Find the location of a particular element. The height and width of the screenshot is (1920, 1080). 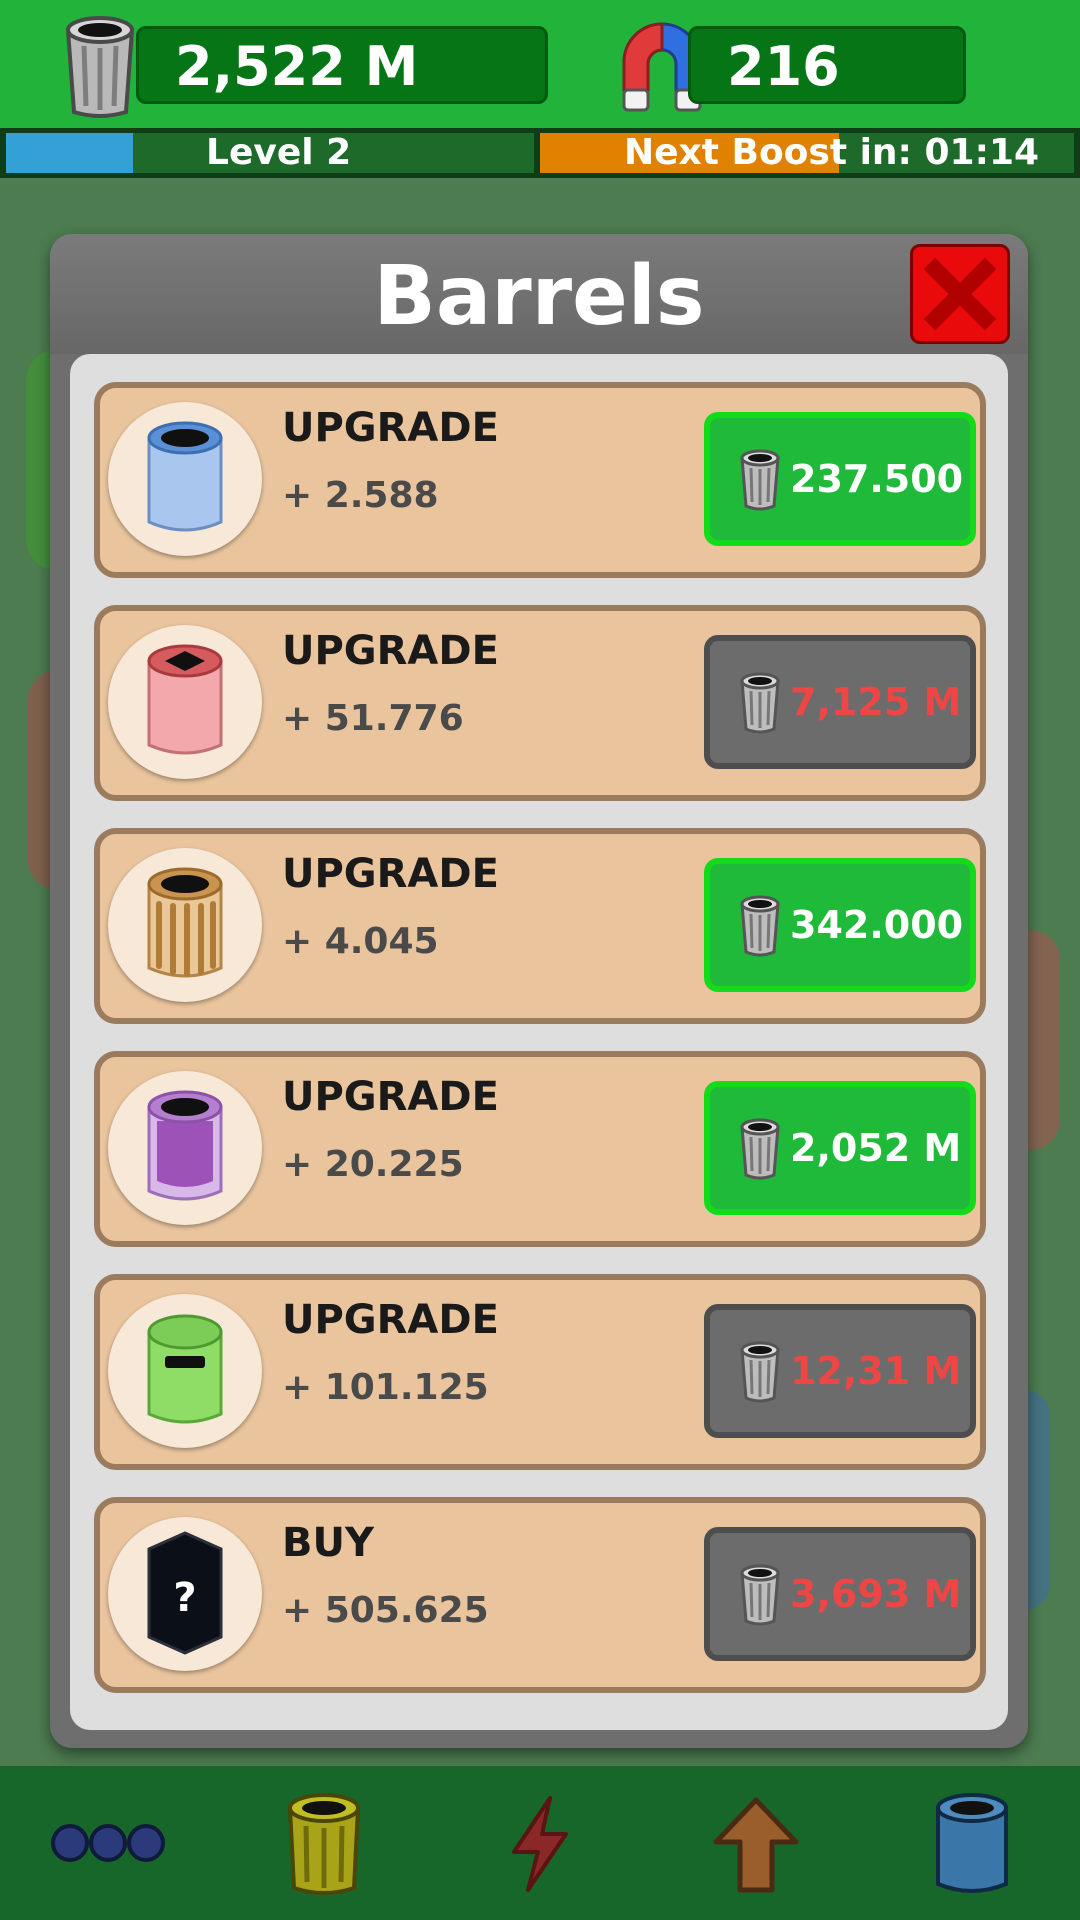

buy-button: 3,693 M is located at coordinates (840, 1594).